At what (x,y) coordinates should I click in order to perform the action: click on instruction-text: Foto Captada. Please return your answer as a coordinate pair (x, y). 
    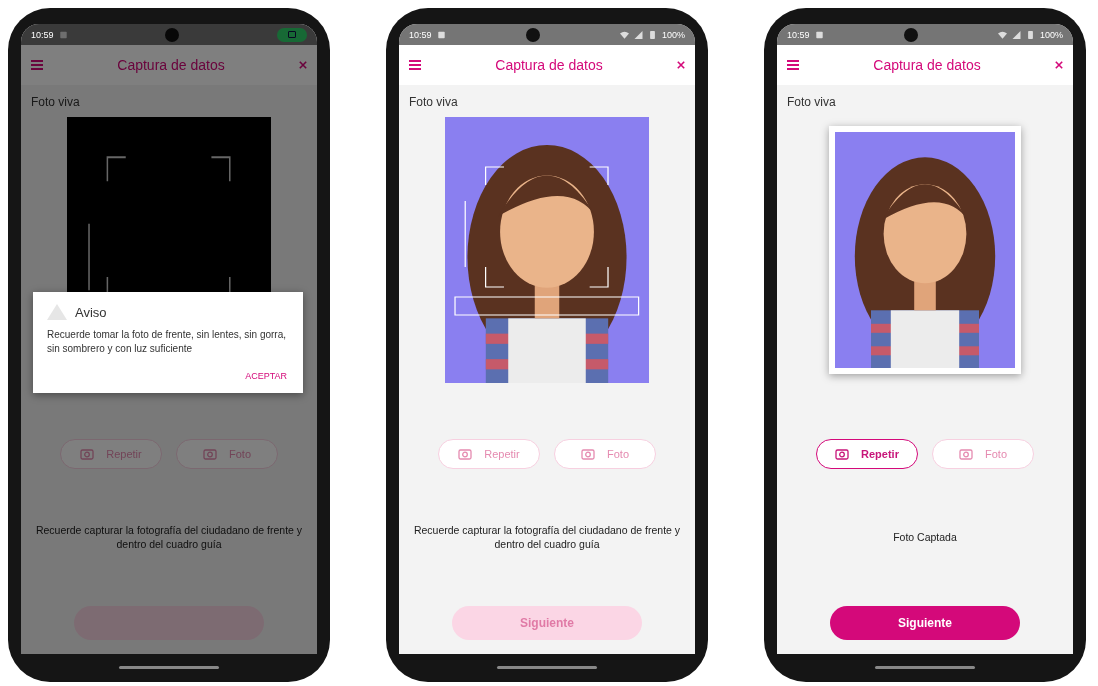
    Looking at the image, I should click on (925, 537).